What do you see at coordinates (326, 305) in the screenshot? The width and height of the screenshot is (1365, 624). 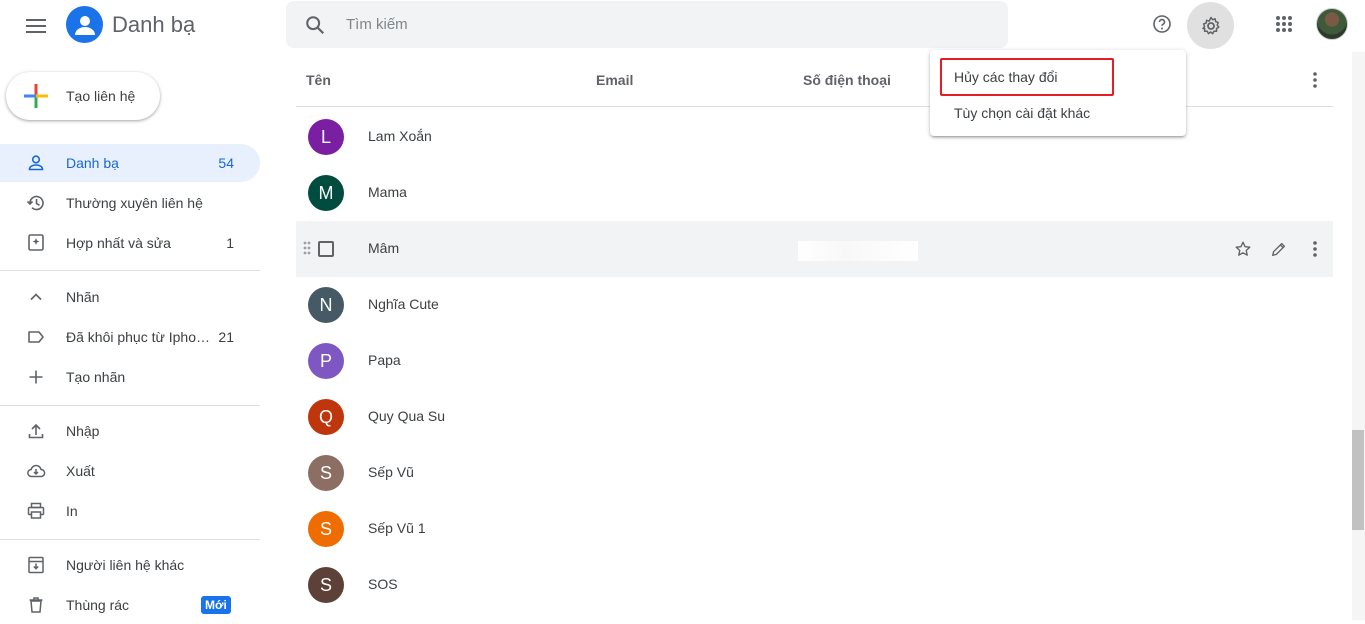 I see `contact-avatar: N` at bounding box center [326, 305].